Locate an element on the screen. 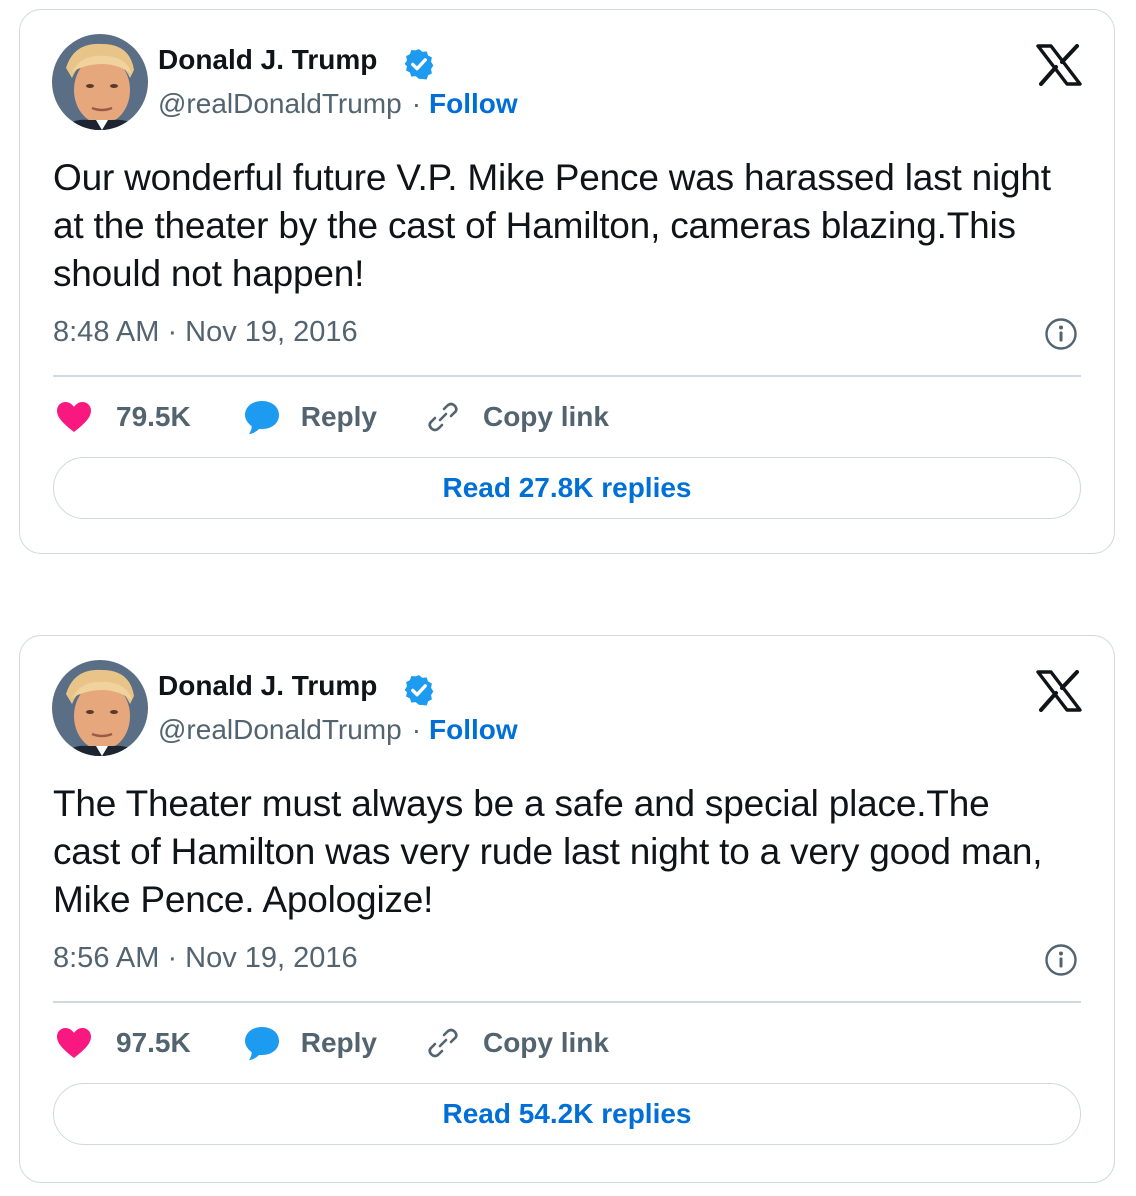 The width and height of the screenshot is (1136, 1196). read-replies-button: Read 27.8K replies is located at coordinates (567, 488).